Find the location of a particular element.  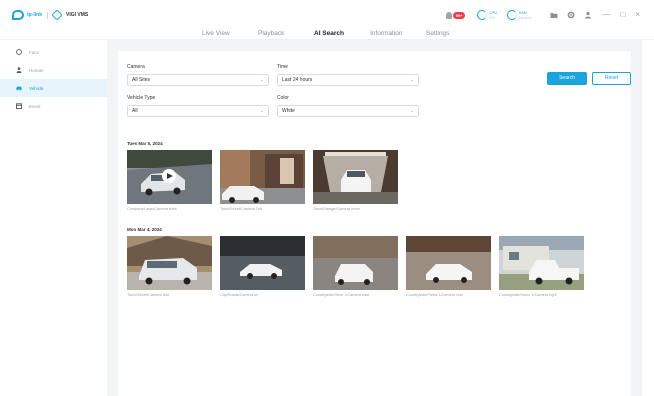

time-select: Last 24 hours ⌄ is located at coordinates (348, 80).